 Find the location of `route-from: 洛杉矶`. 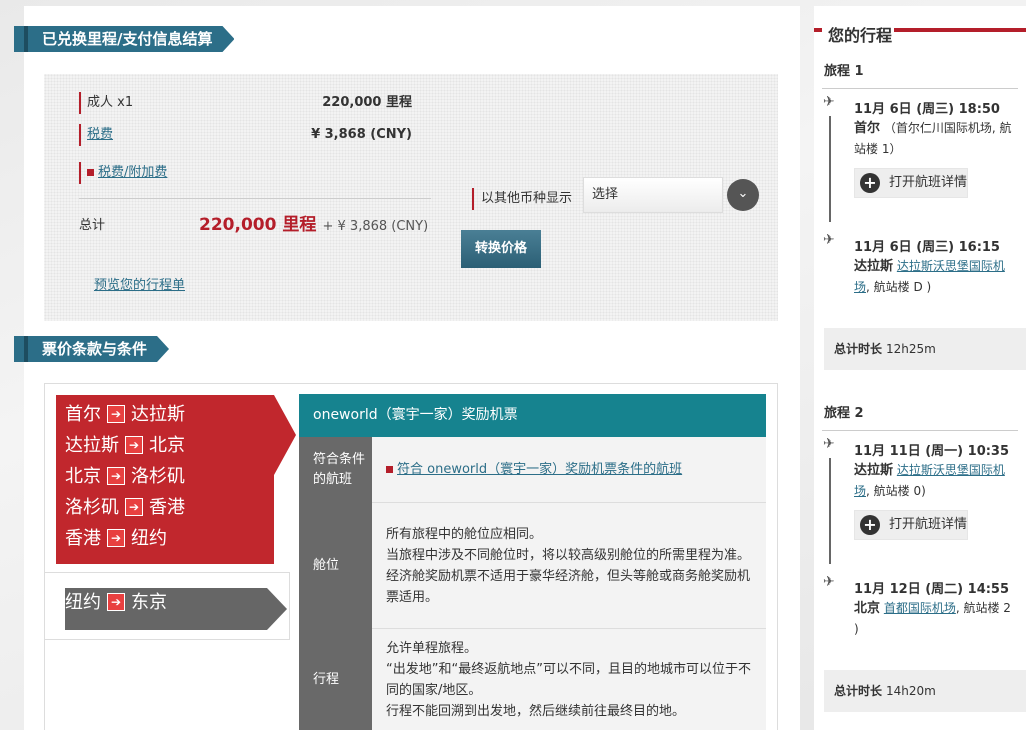

route-from: 洛杉矶 is located at coordinates (92, 507).